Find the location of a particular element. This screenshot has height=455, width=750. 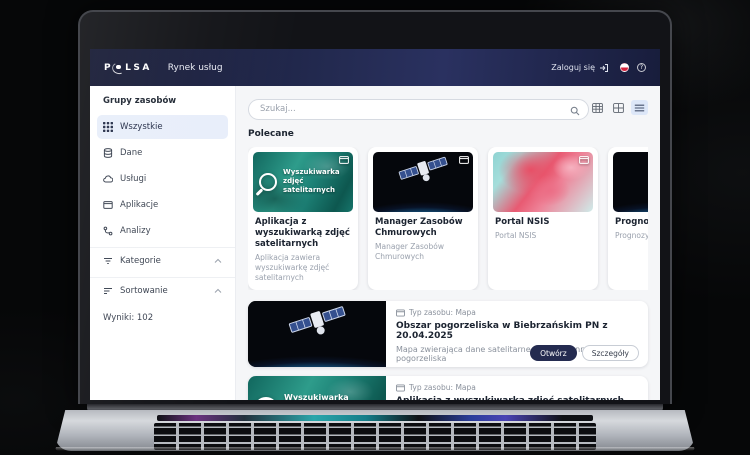

flow-icon is located at coordinates (108, 231).